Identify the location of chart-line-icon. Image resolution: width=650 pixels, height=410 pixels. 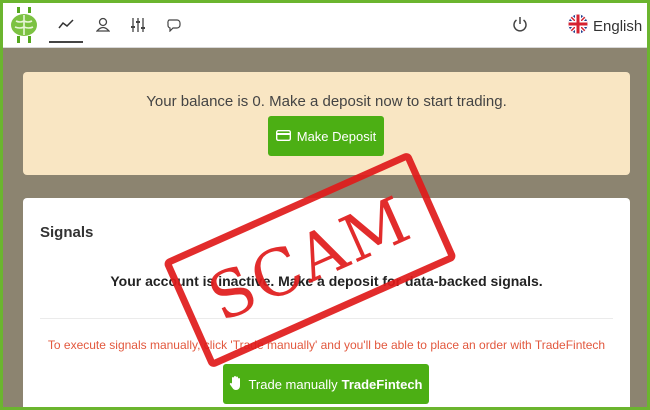
(66, 26).